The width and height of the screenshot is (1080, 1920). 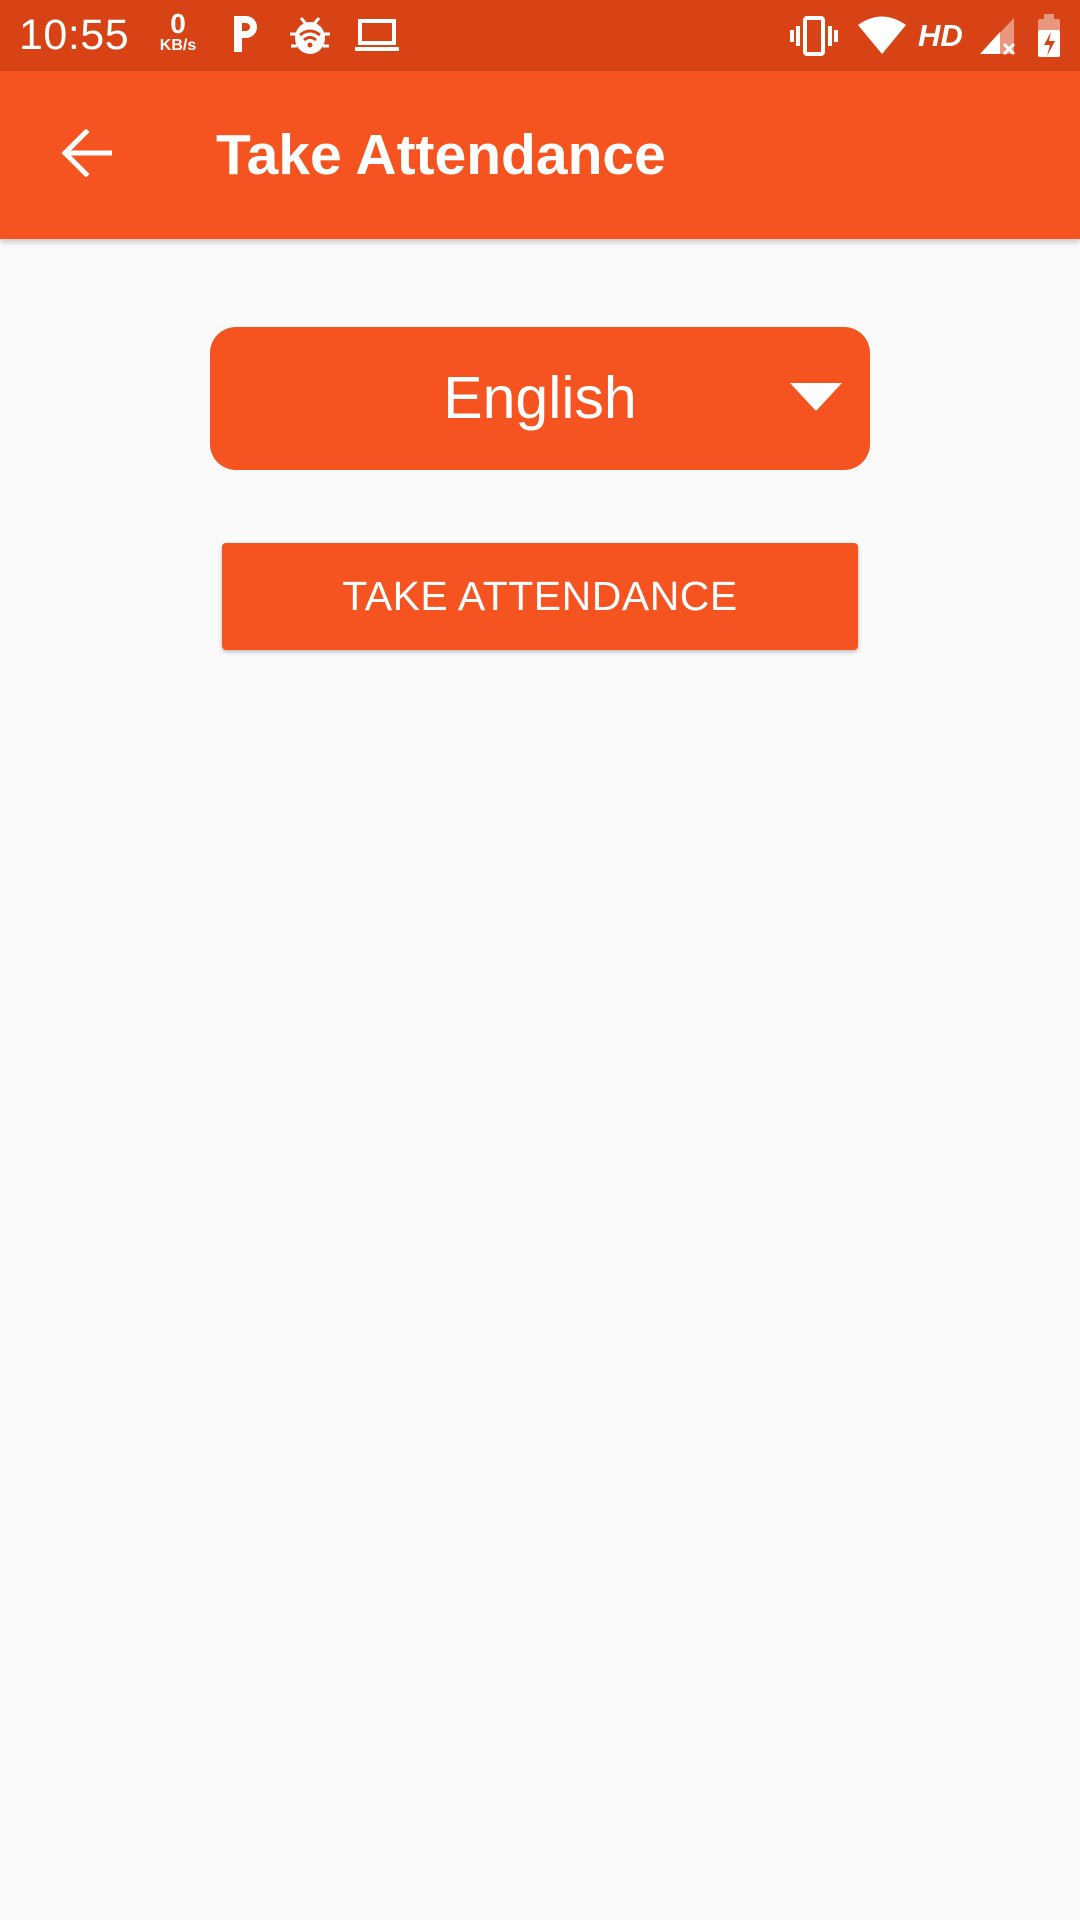 What do you see at coordinates (178, 23) in the screenshot?
I see `net-speed-value: 0` at bounding box center [178, 23].